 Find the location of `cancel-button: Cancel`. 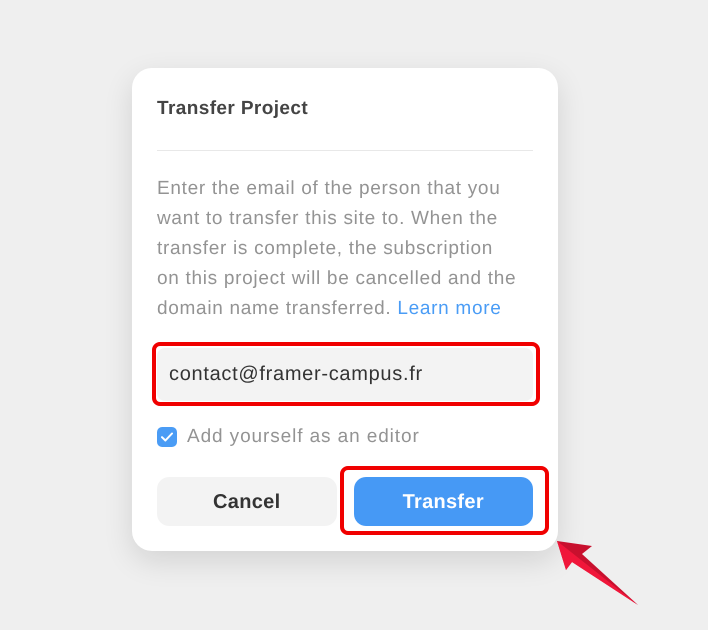

cancel-button: Cancel is located at coordinates (246, 501).